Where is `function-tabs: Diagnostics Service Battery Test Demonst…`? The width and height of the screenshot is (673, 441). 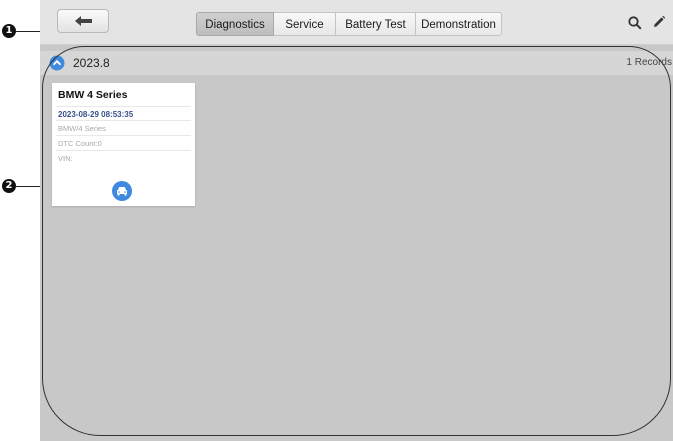 function-tabs: Diagnostics Service Battery Test Demonst… is located at coordinates (349, 24).